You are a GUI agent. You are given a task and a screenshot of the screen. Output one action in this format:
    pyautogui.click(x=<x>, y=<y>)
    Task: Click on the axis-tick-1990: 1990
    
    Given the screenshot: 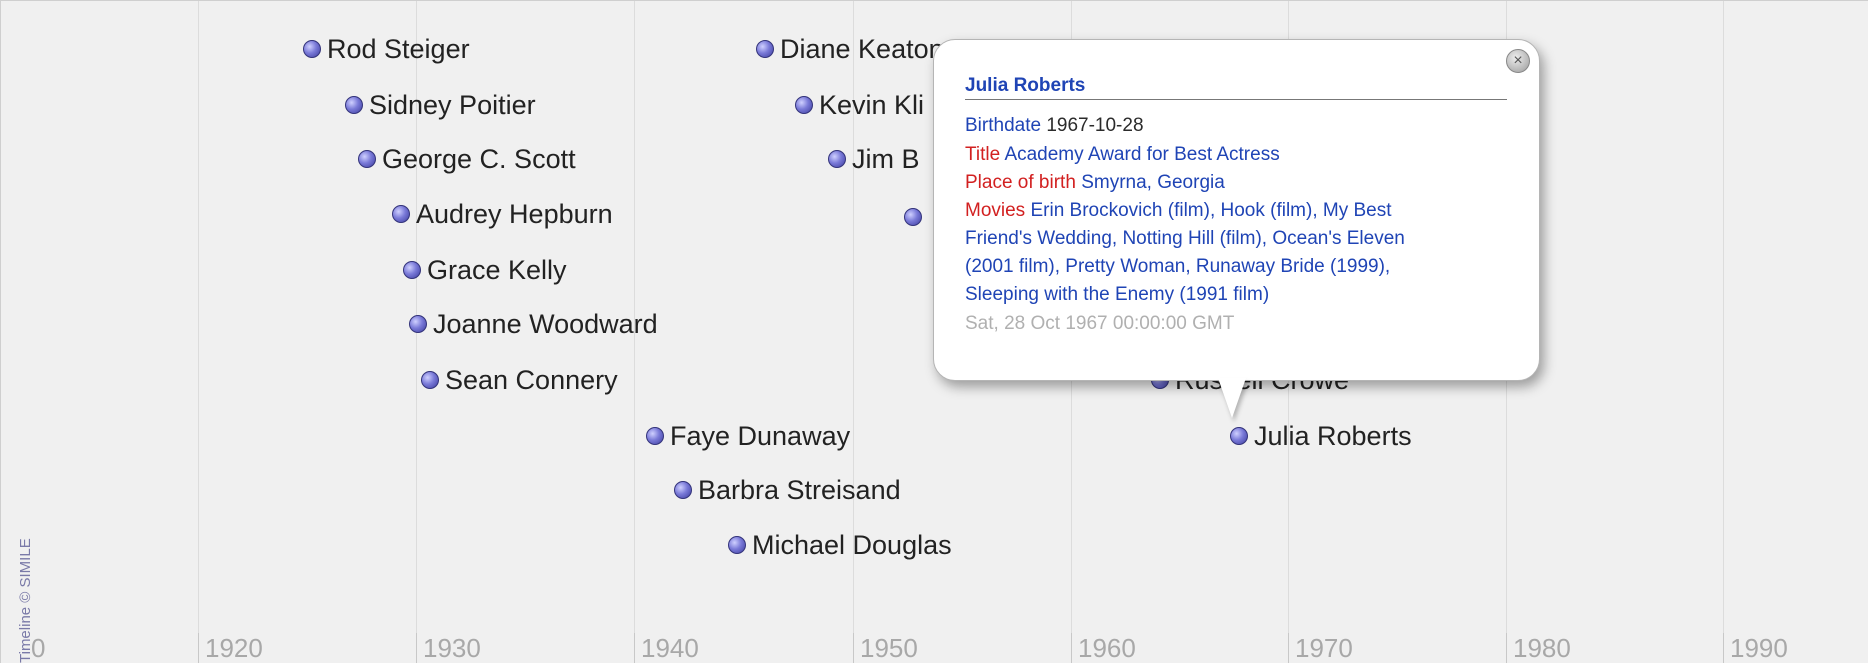 What is the action you would take?
    pyautogui.click(x=1755, y=648)
    